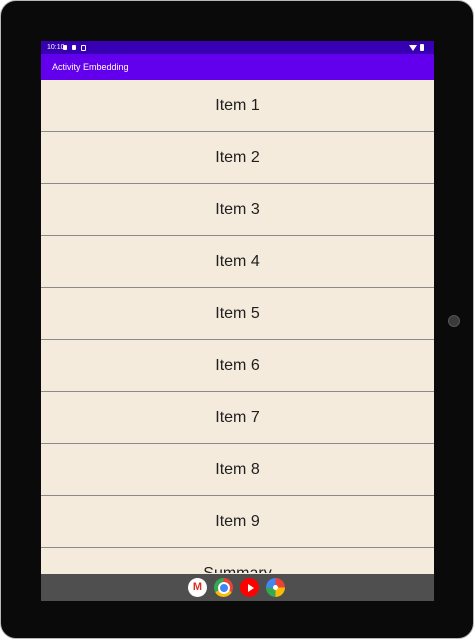  Describe the element at coordinates (237, 106) in the screenshot. I see `list-item-1: Item 1` at that location.